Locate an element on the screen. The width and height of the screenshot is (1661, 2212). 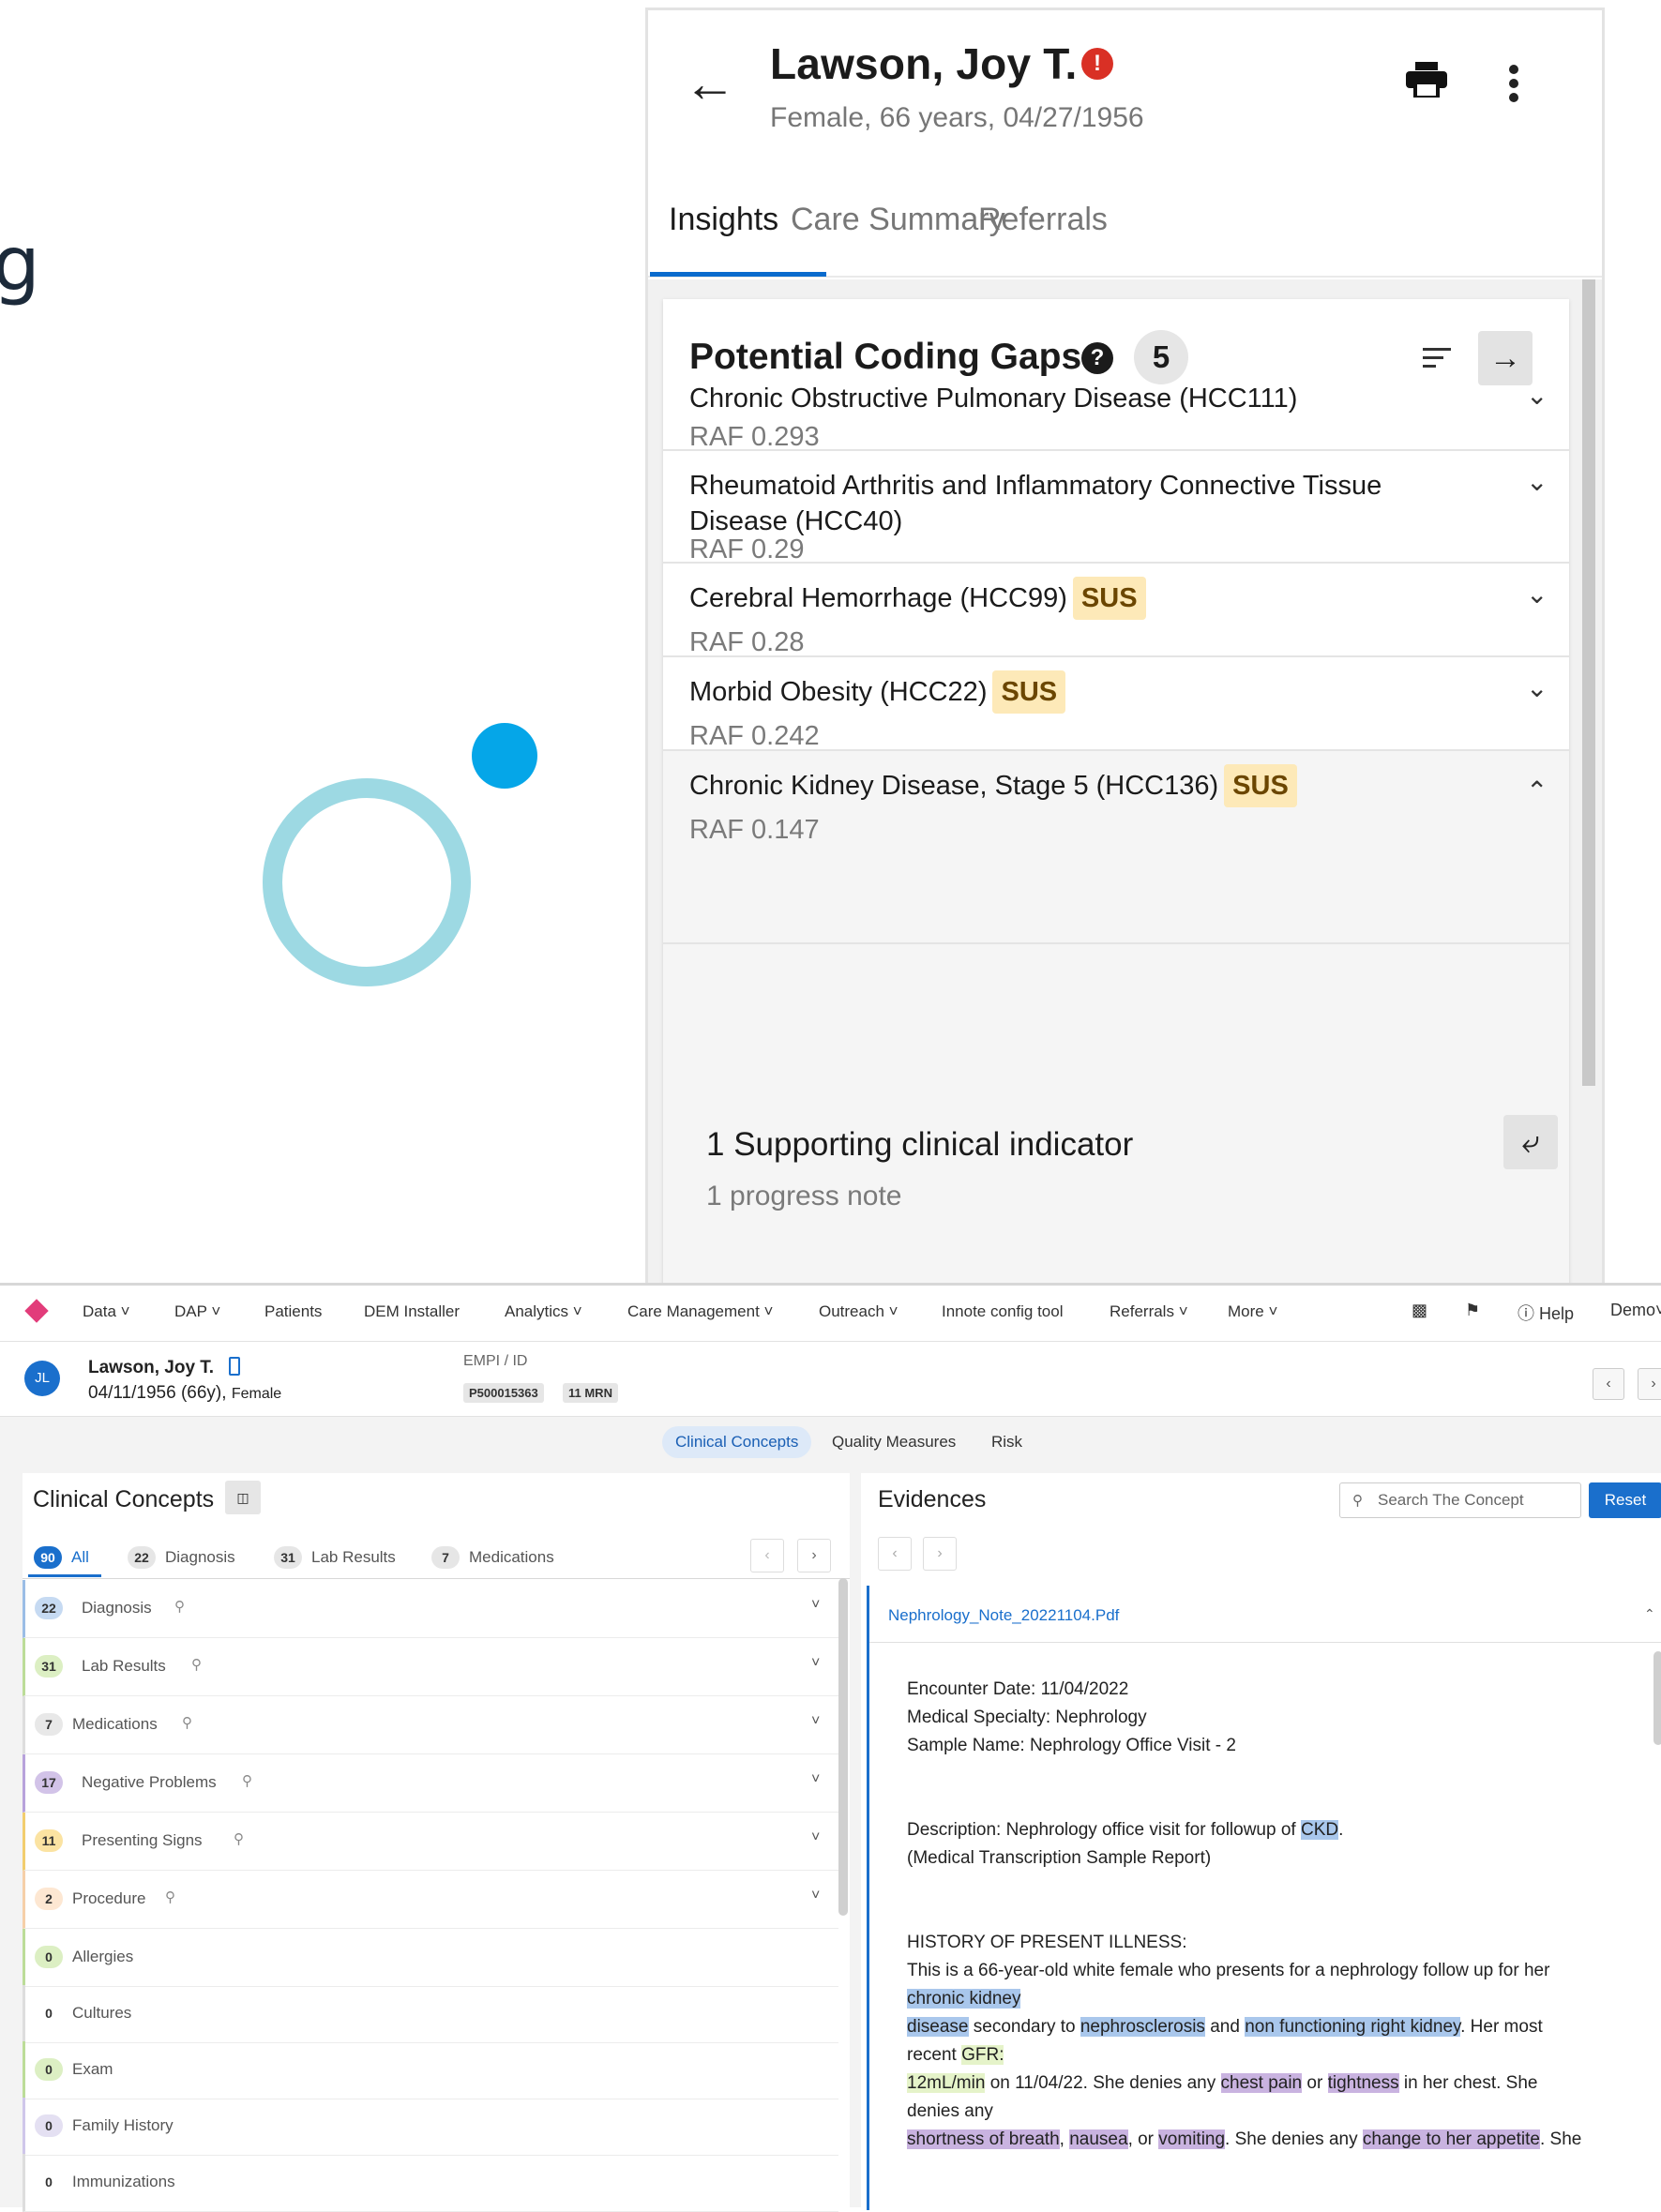
nav-dem-installer: DEM Installer is located at coordinates (412, 1311).